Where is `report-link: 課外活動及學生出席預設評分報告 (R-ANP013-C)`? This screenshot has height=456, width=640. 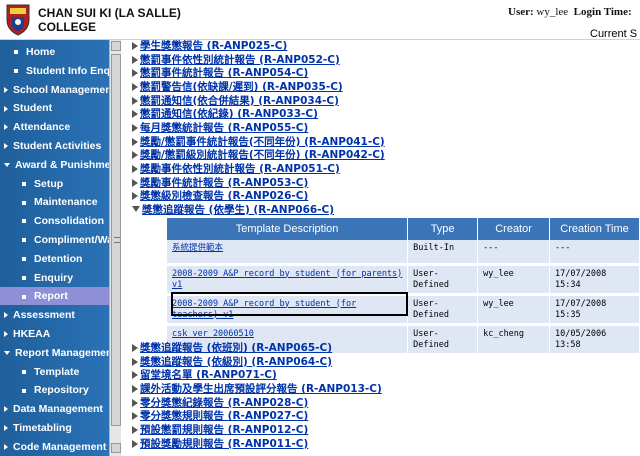 report-link: 課外活動及學生出席預設評分報告 (R-ANP013-C) is located at coordinates (261, 389).